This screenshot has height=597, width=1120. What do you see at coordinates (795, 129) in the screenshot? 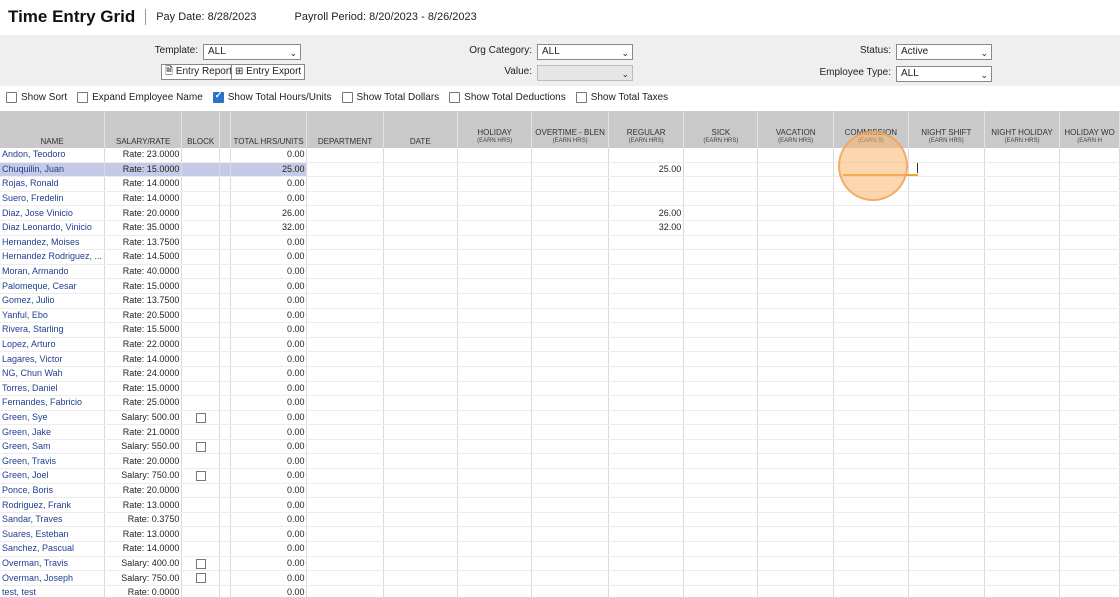
I see `column-header: VACATION (EARN HRS)` at bounding box center [795, 129].